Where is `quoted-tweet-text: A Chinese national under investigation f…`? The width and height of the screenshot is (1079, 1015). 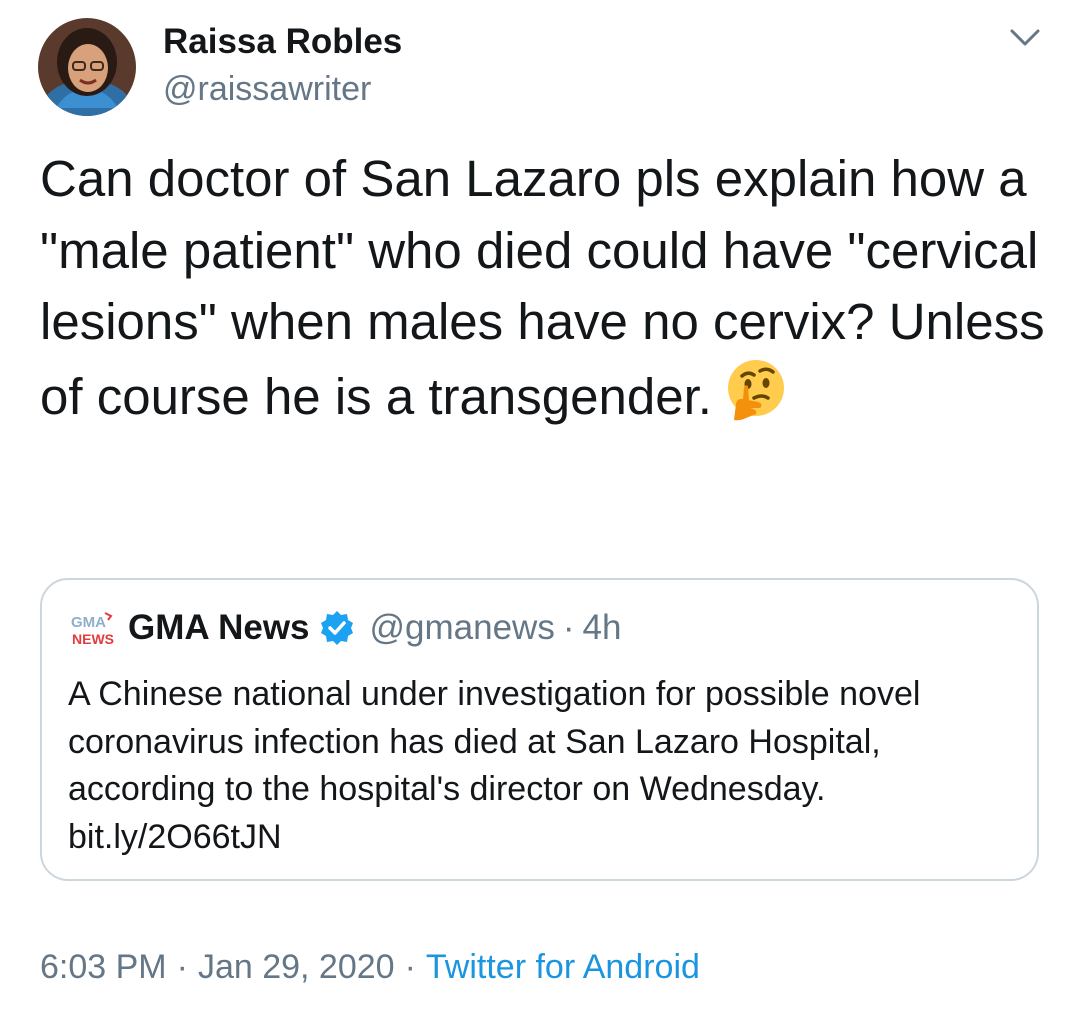 quoted-tweet-text: A Chinese national under investigation f… is located at coordinates (494, 765).